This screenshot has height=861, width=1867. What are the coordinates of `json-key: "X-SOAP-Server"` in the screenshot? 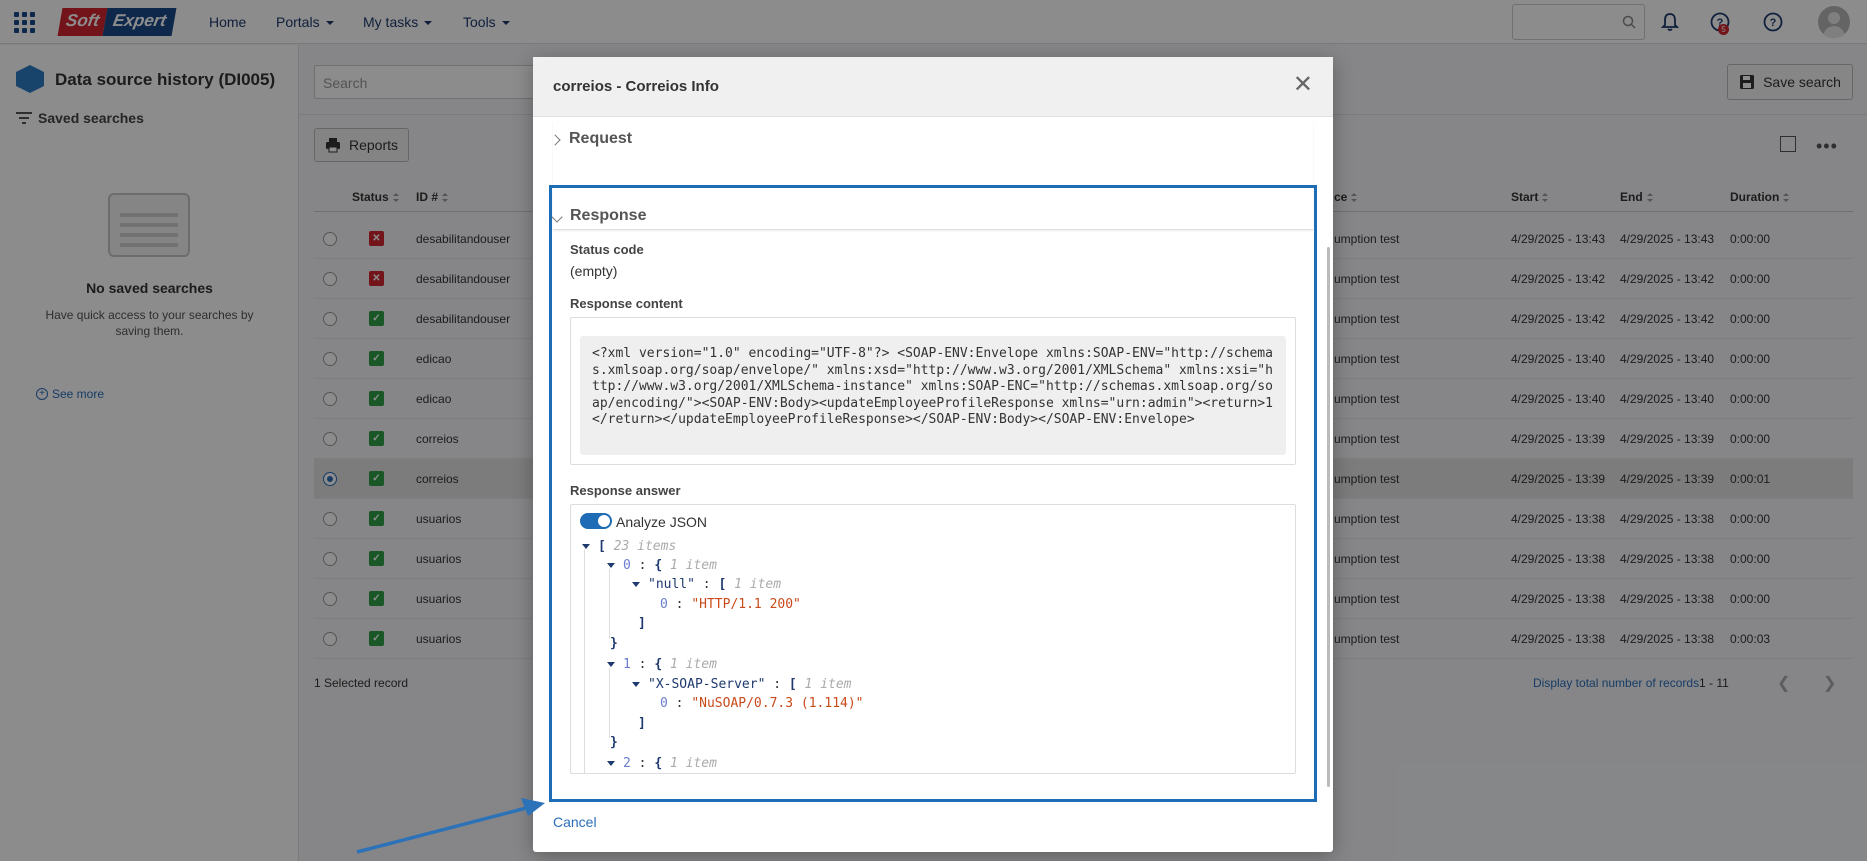 It's located at (707, 684).